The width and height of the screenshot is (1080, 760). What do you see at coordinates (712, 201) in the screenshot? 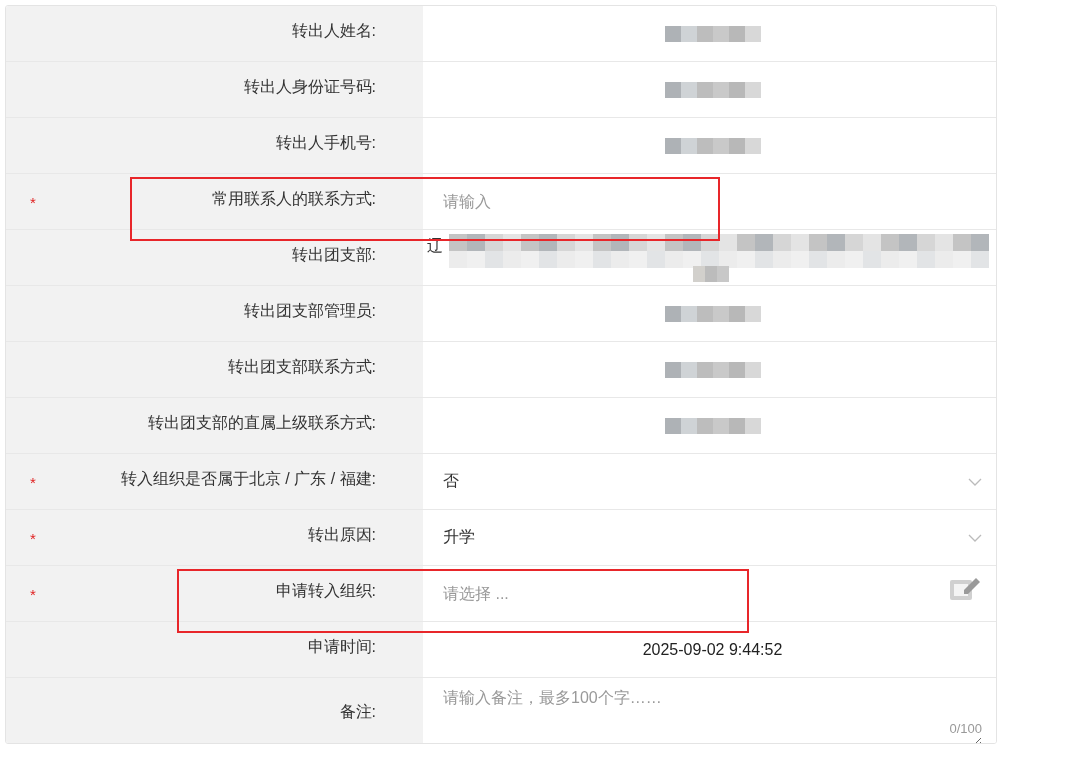
I see `contact-input: 请输入` at bounding box center [712, 201].